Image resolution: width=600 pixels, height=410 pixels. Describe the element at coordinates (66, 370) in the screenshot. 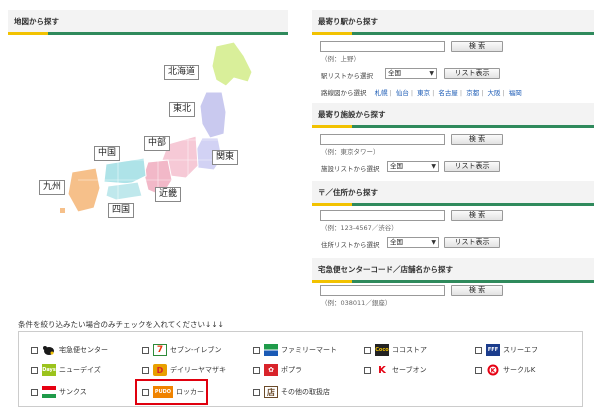

I see `filter-newdays: Days ニューデイズ` at that location.